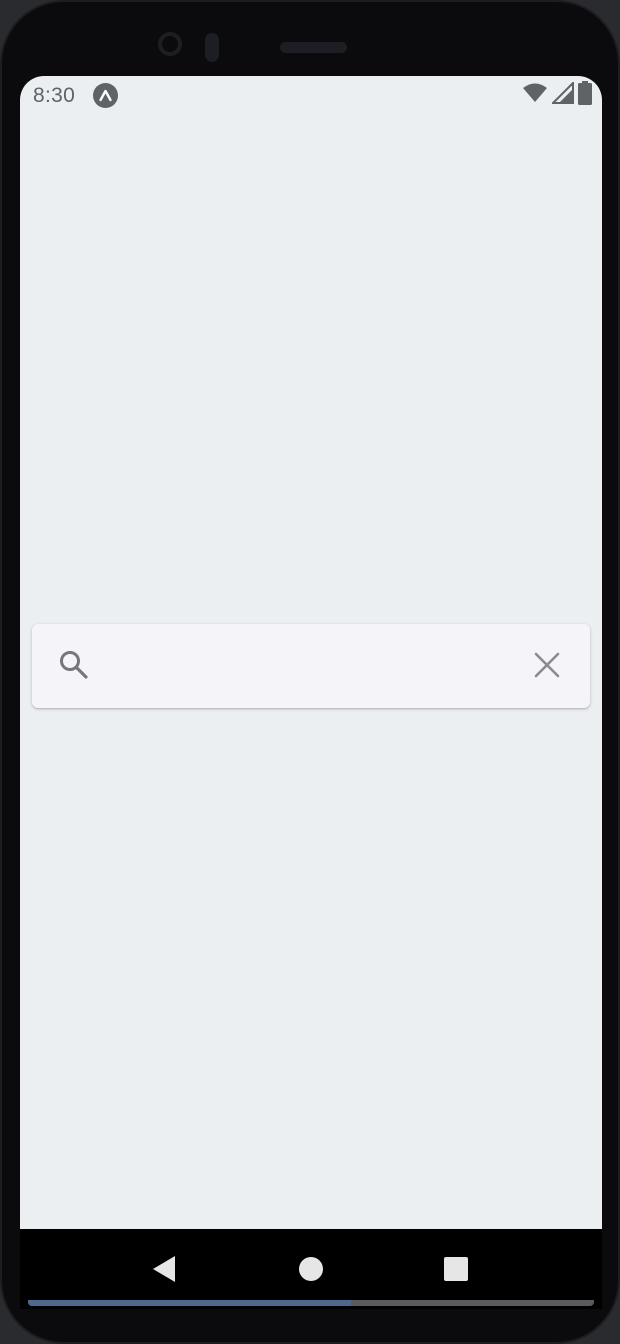 The image size is (620, 1344). What do you see at coordinates (170, 44) in the screenshot?
I see `front-camera` at bounding box center [170, 44].